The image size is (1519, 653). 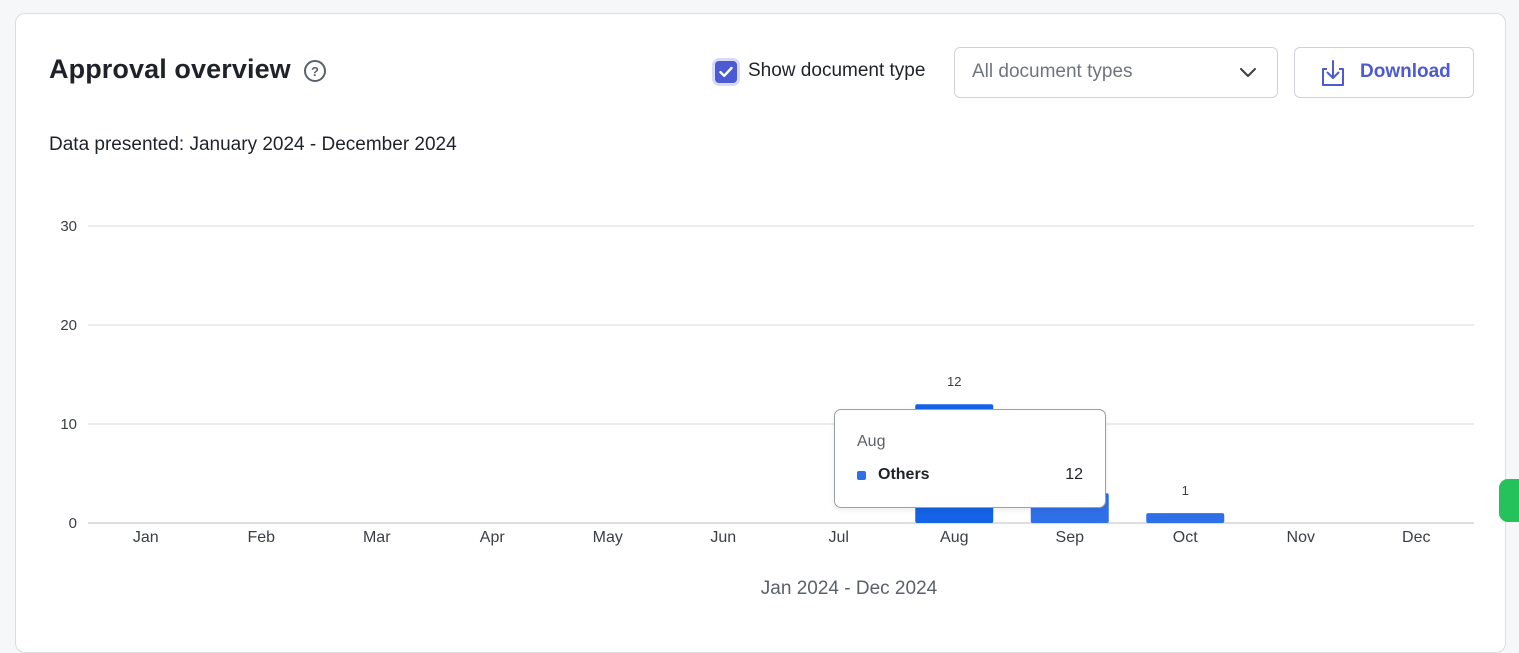 I want to click on y-tick-label-10: 10, so click(x=68, y=424).